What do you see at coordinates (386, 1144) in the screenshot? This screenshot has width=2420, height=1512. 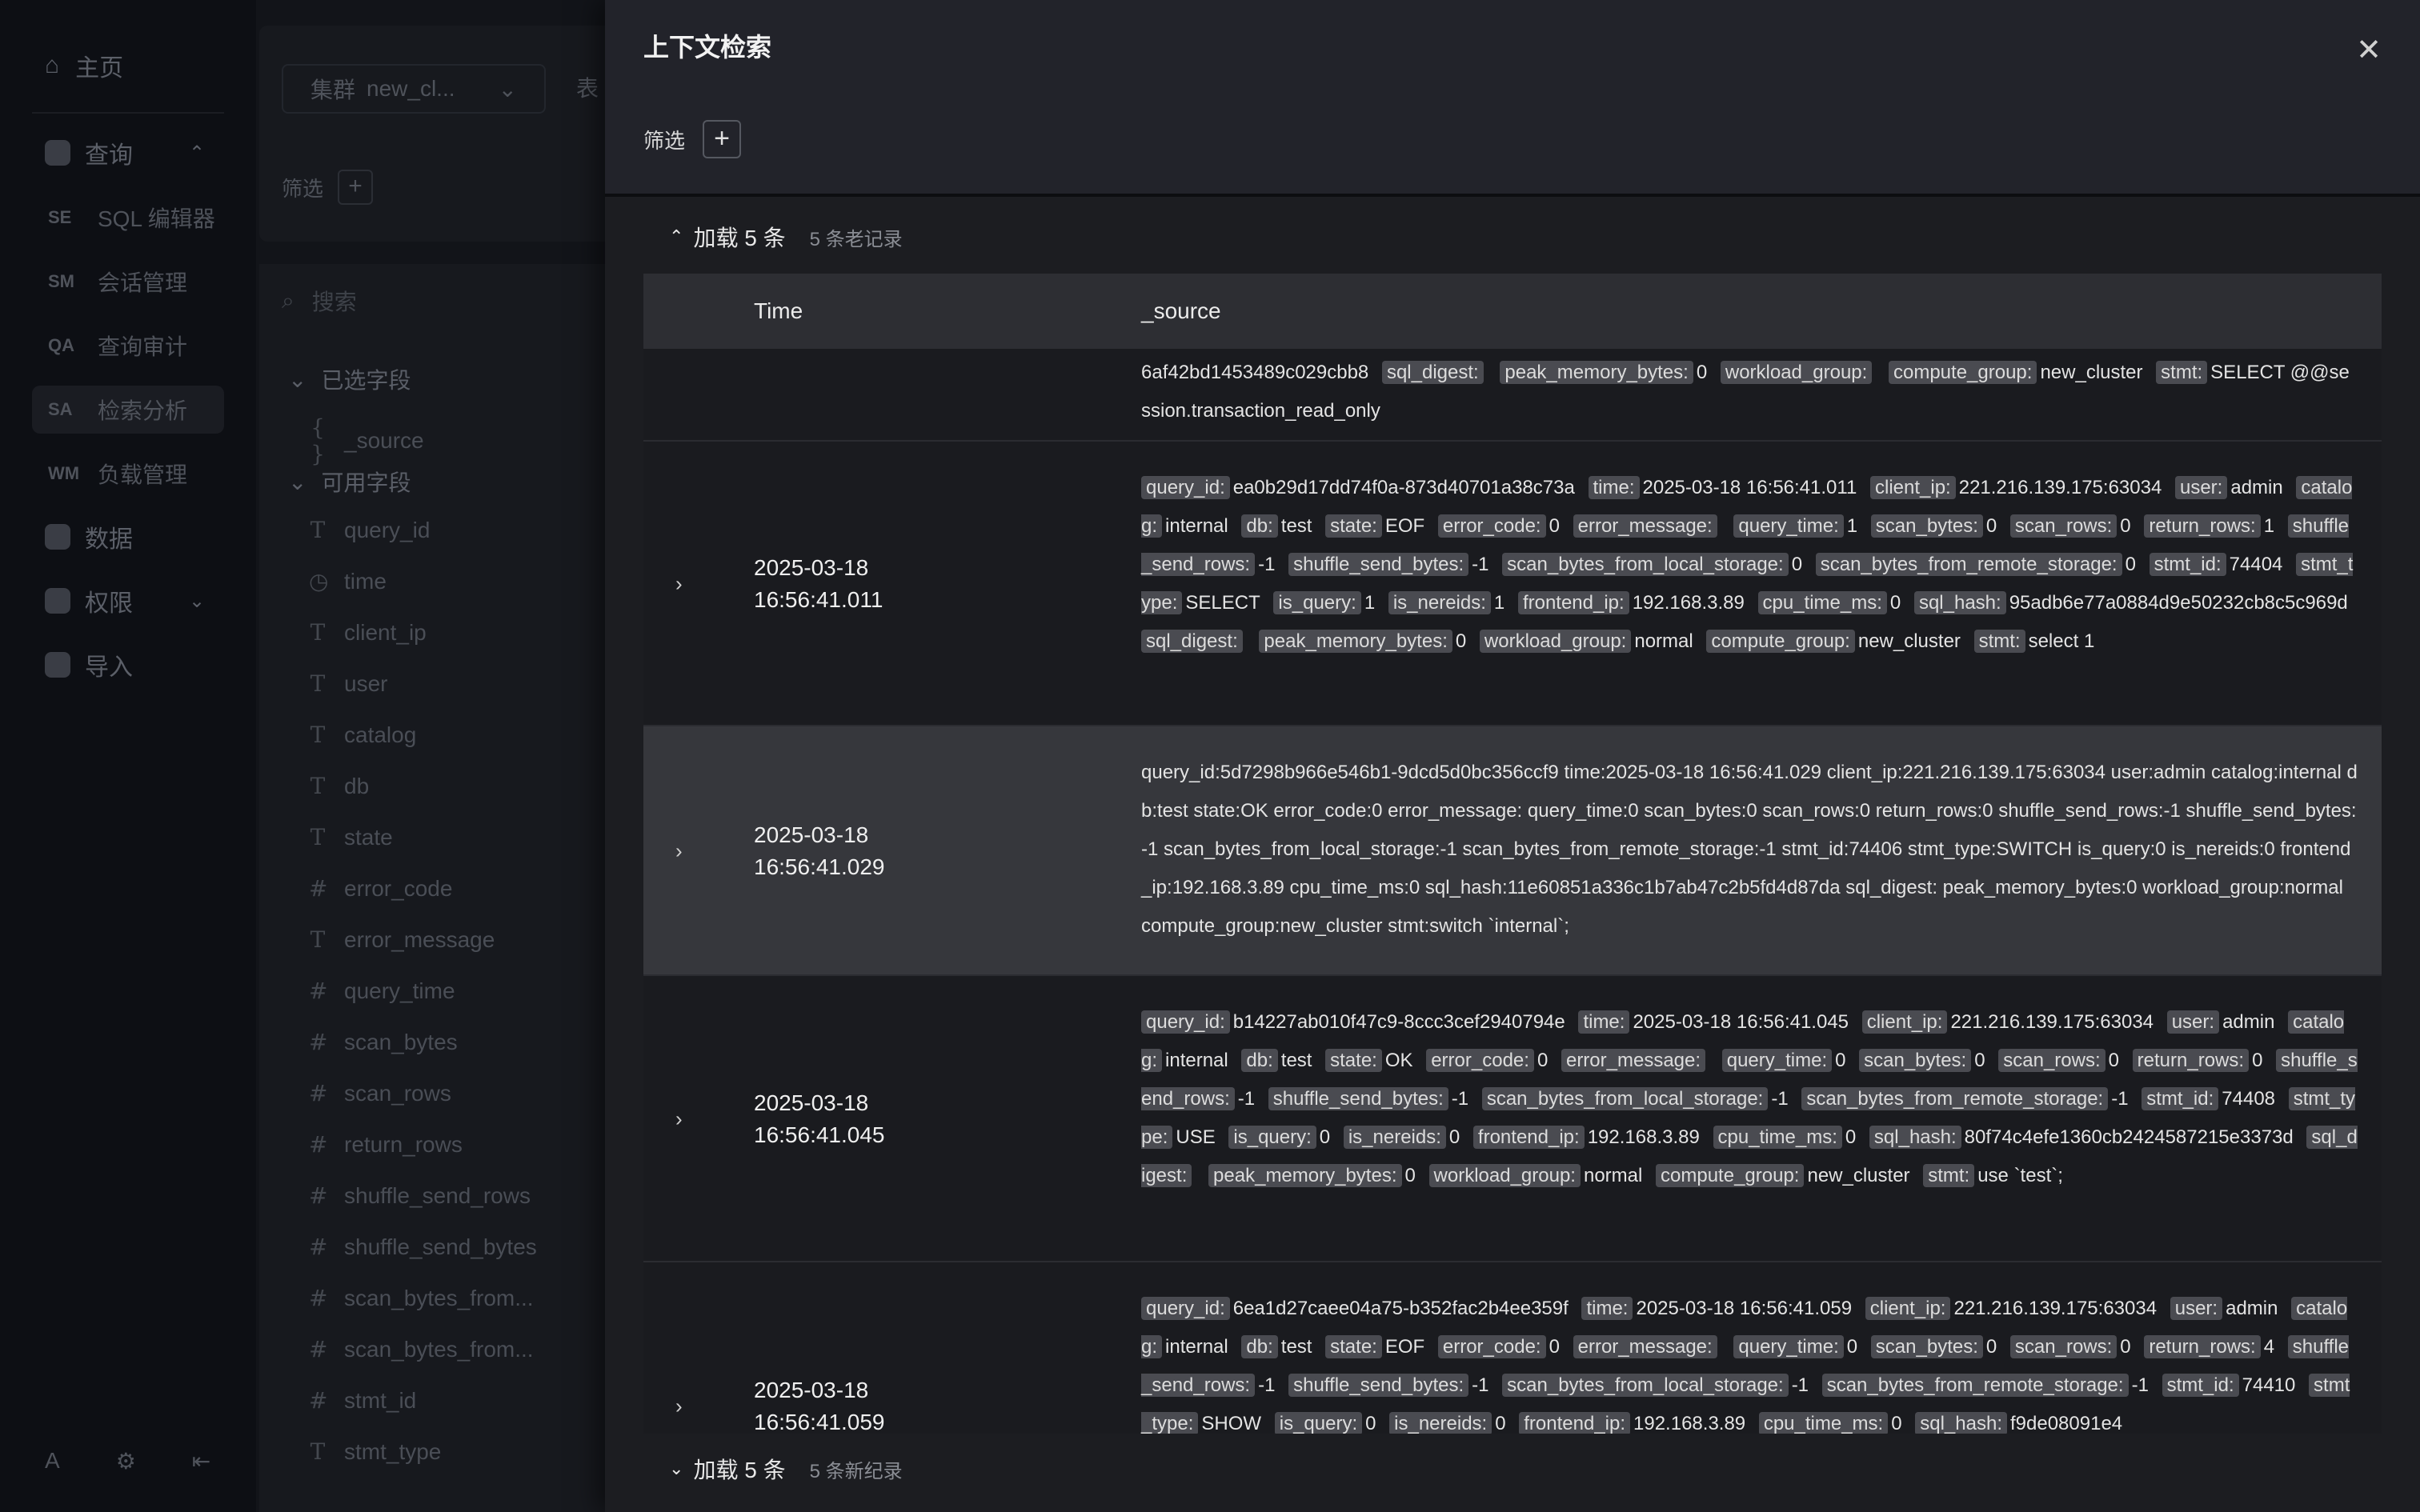 I see `field-item: # return_rows` at bounding box center [386, 1144].